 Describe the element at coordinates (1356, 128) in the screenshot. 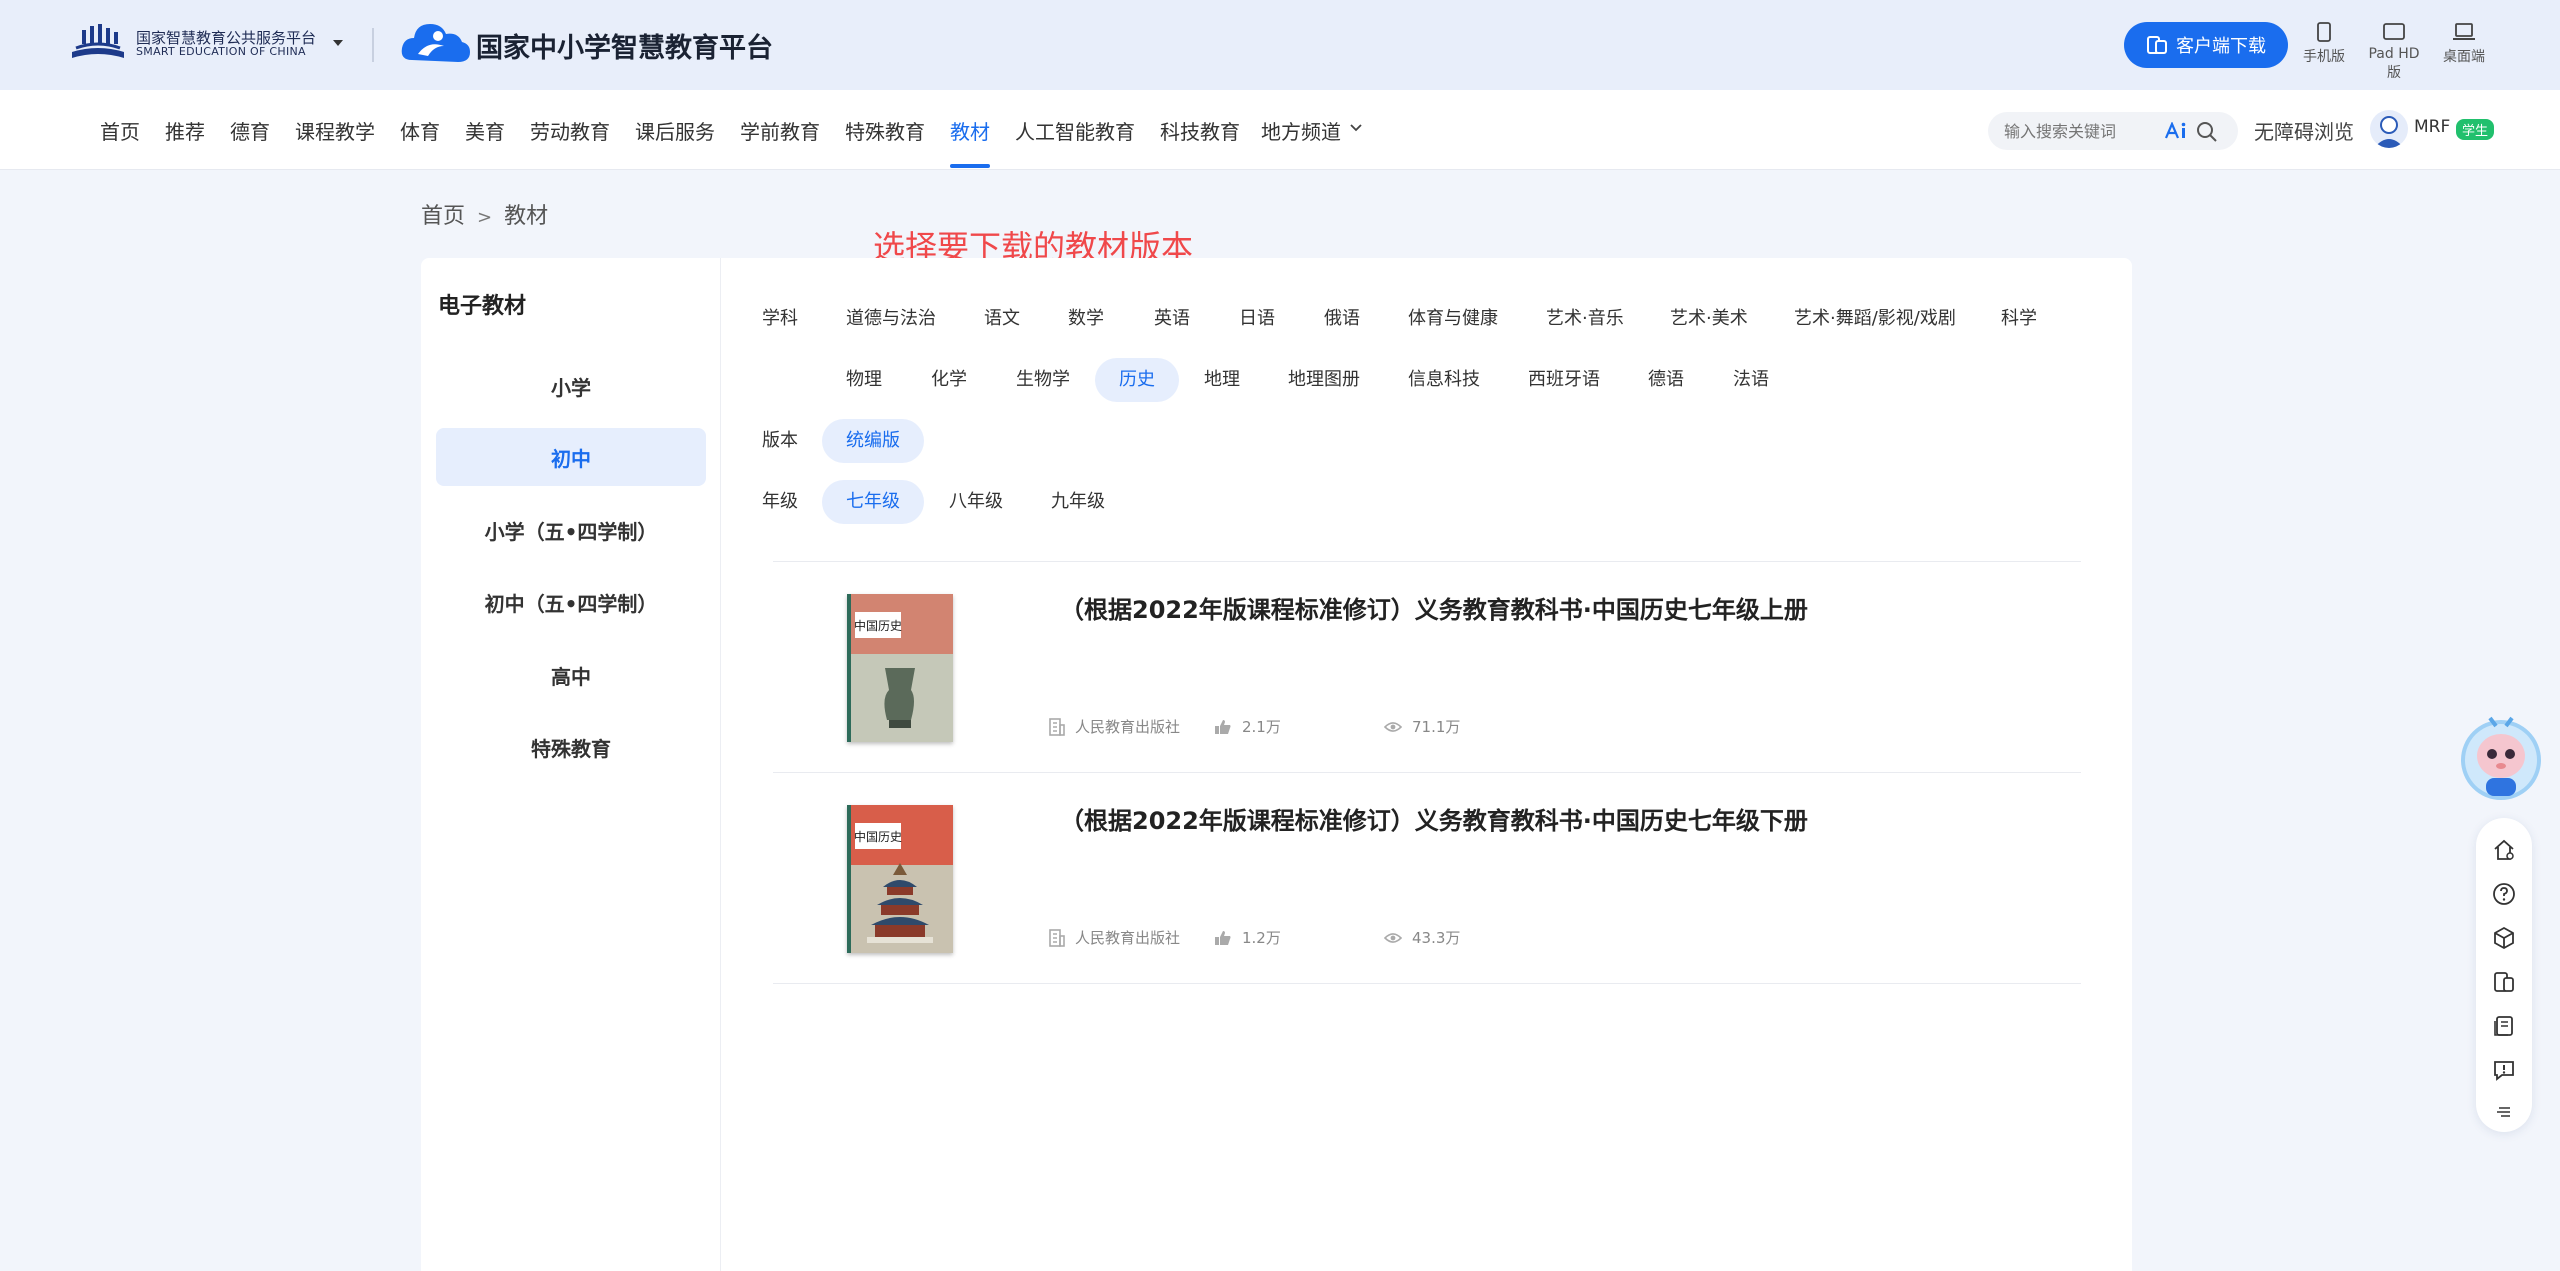

I see `chevron-down-icon` at that location.